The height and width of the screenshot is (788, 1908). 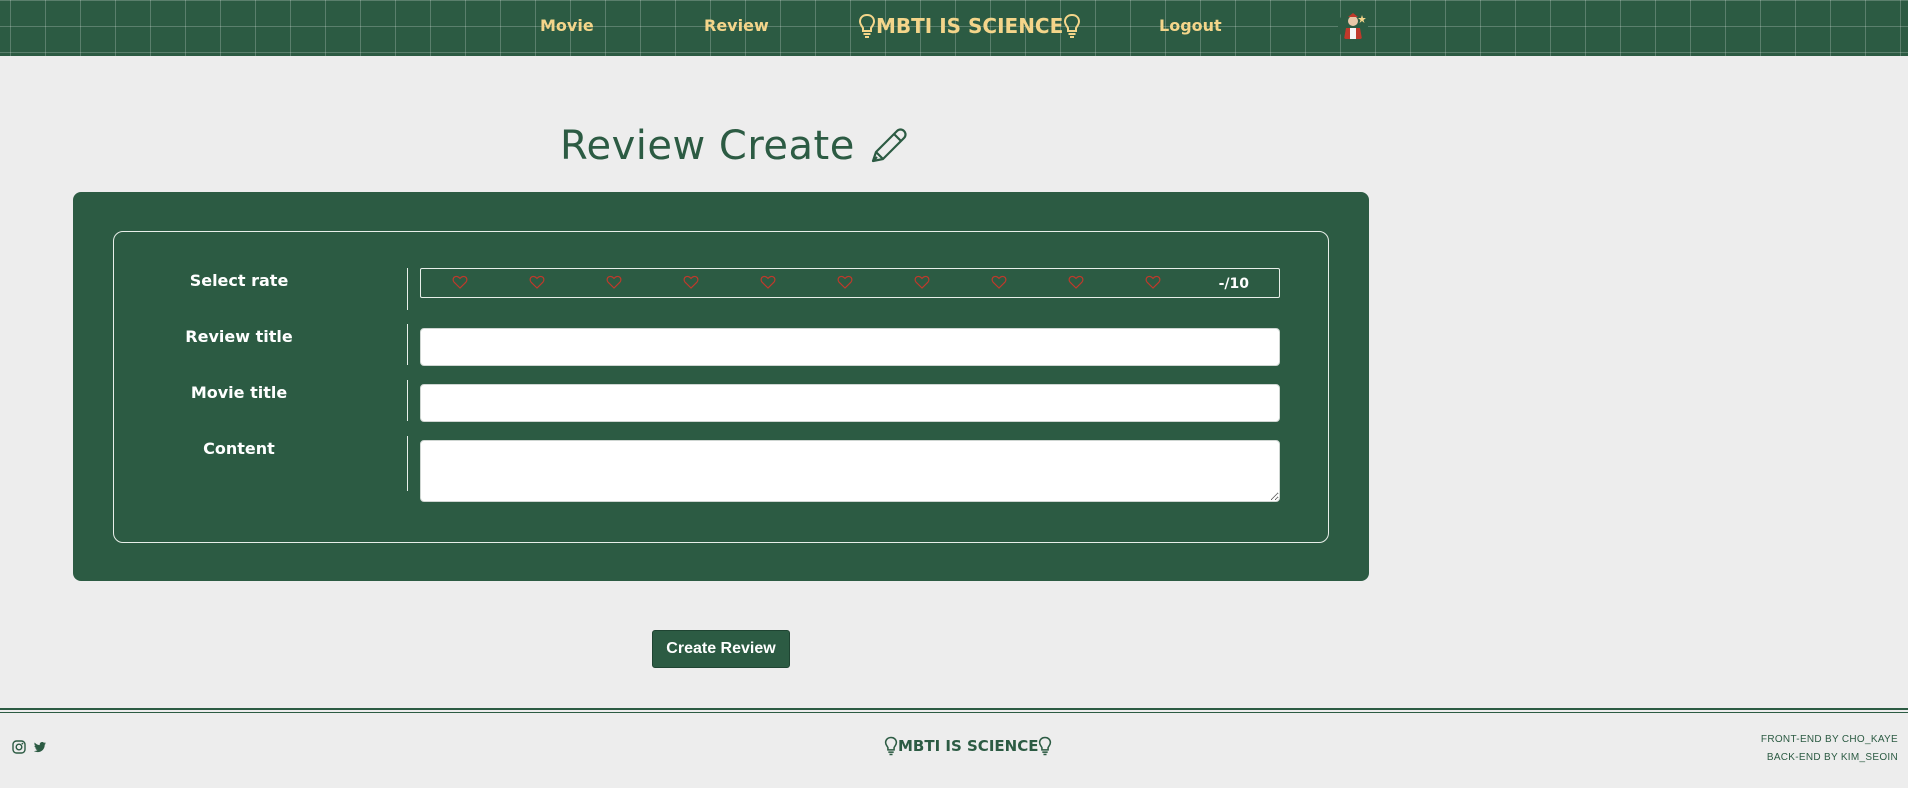 What do you see at coordinates (768, 282) in the screenshot?
I see `heart-5-icon` at bounding box center [768, 282].